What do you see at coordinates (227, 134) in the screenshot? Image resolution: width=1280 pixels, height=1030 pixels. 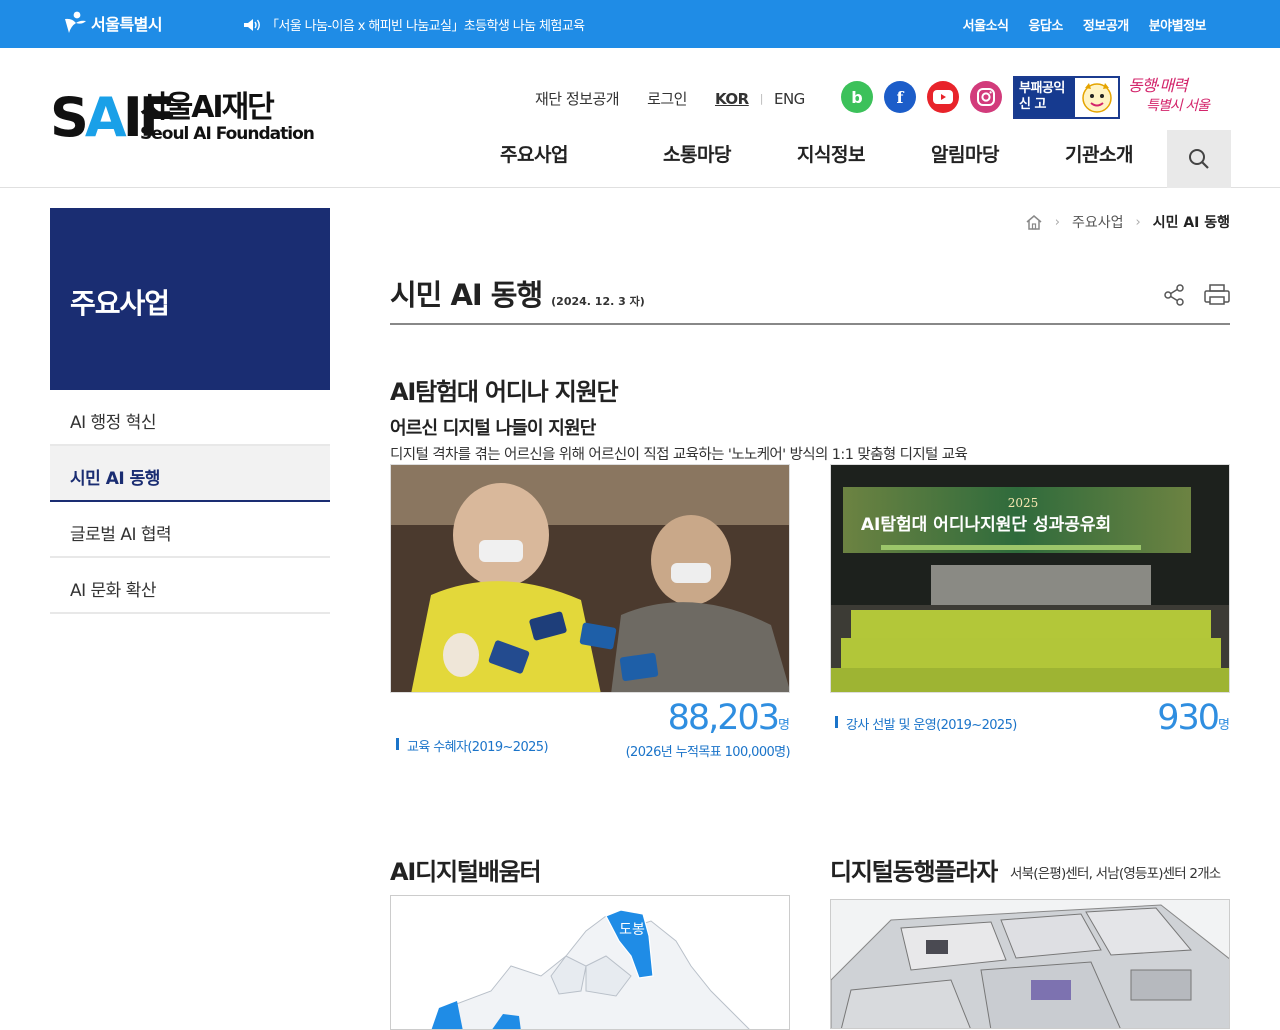 I see `logo-english: Seoul AI Foundation` at bounding box center [227, 134].